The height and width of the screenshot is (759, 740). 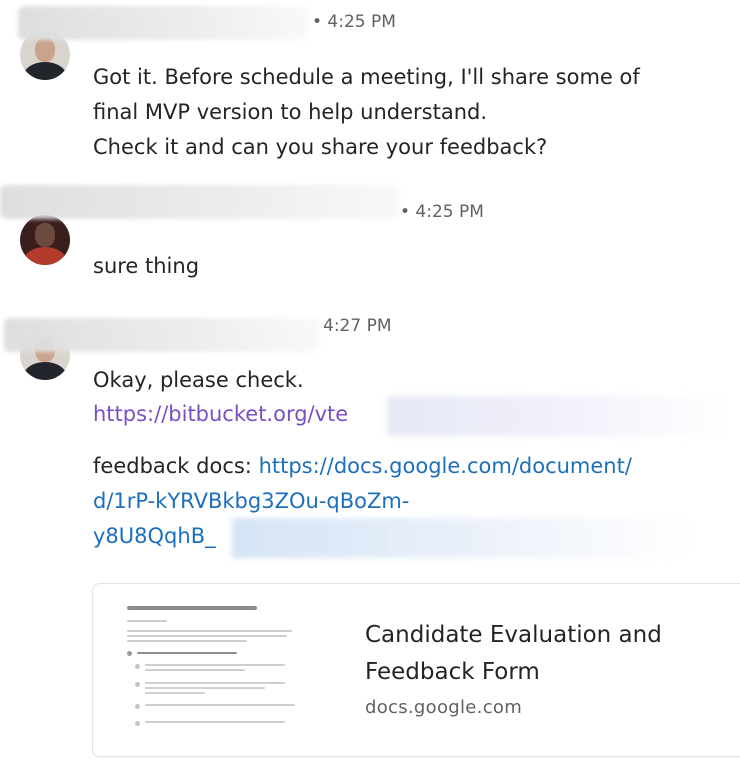 I want to click on feedback-label: feedback docs:, so click(x=176, y=466).